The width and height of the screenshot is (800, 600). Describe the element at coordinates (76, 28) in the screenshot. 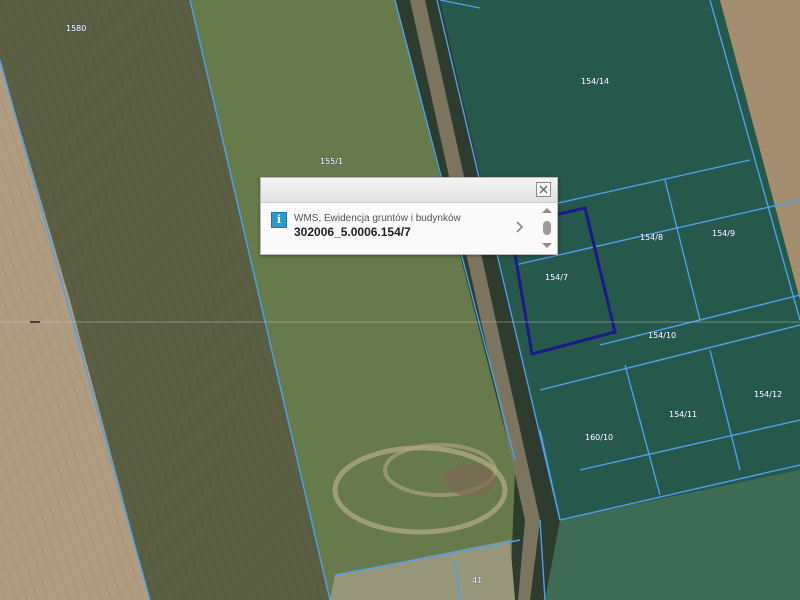

I see `parcel-label: 1580` at that location.